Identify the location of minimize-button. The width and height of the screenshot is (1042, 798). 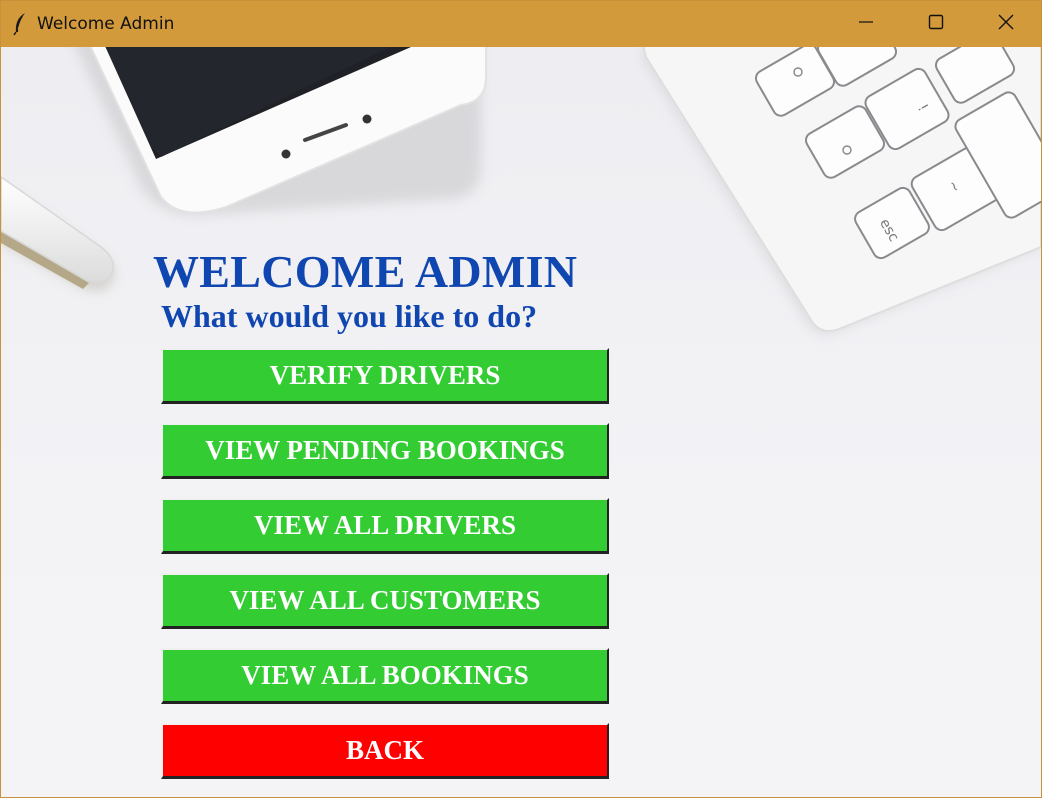
(866, 24).